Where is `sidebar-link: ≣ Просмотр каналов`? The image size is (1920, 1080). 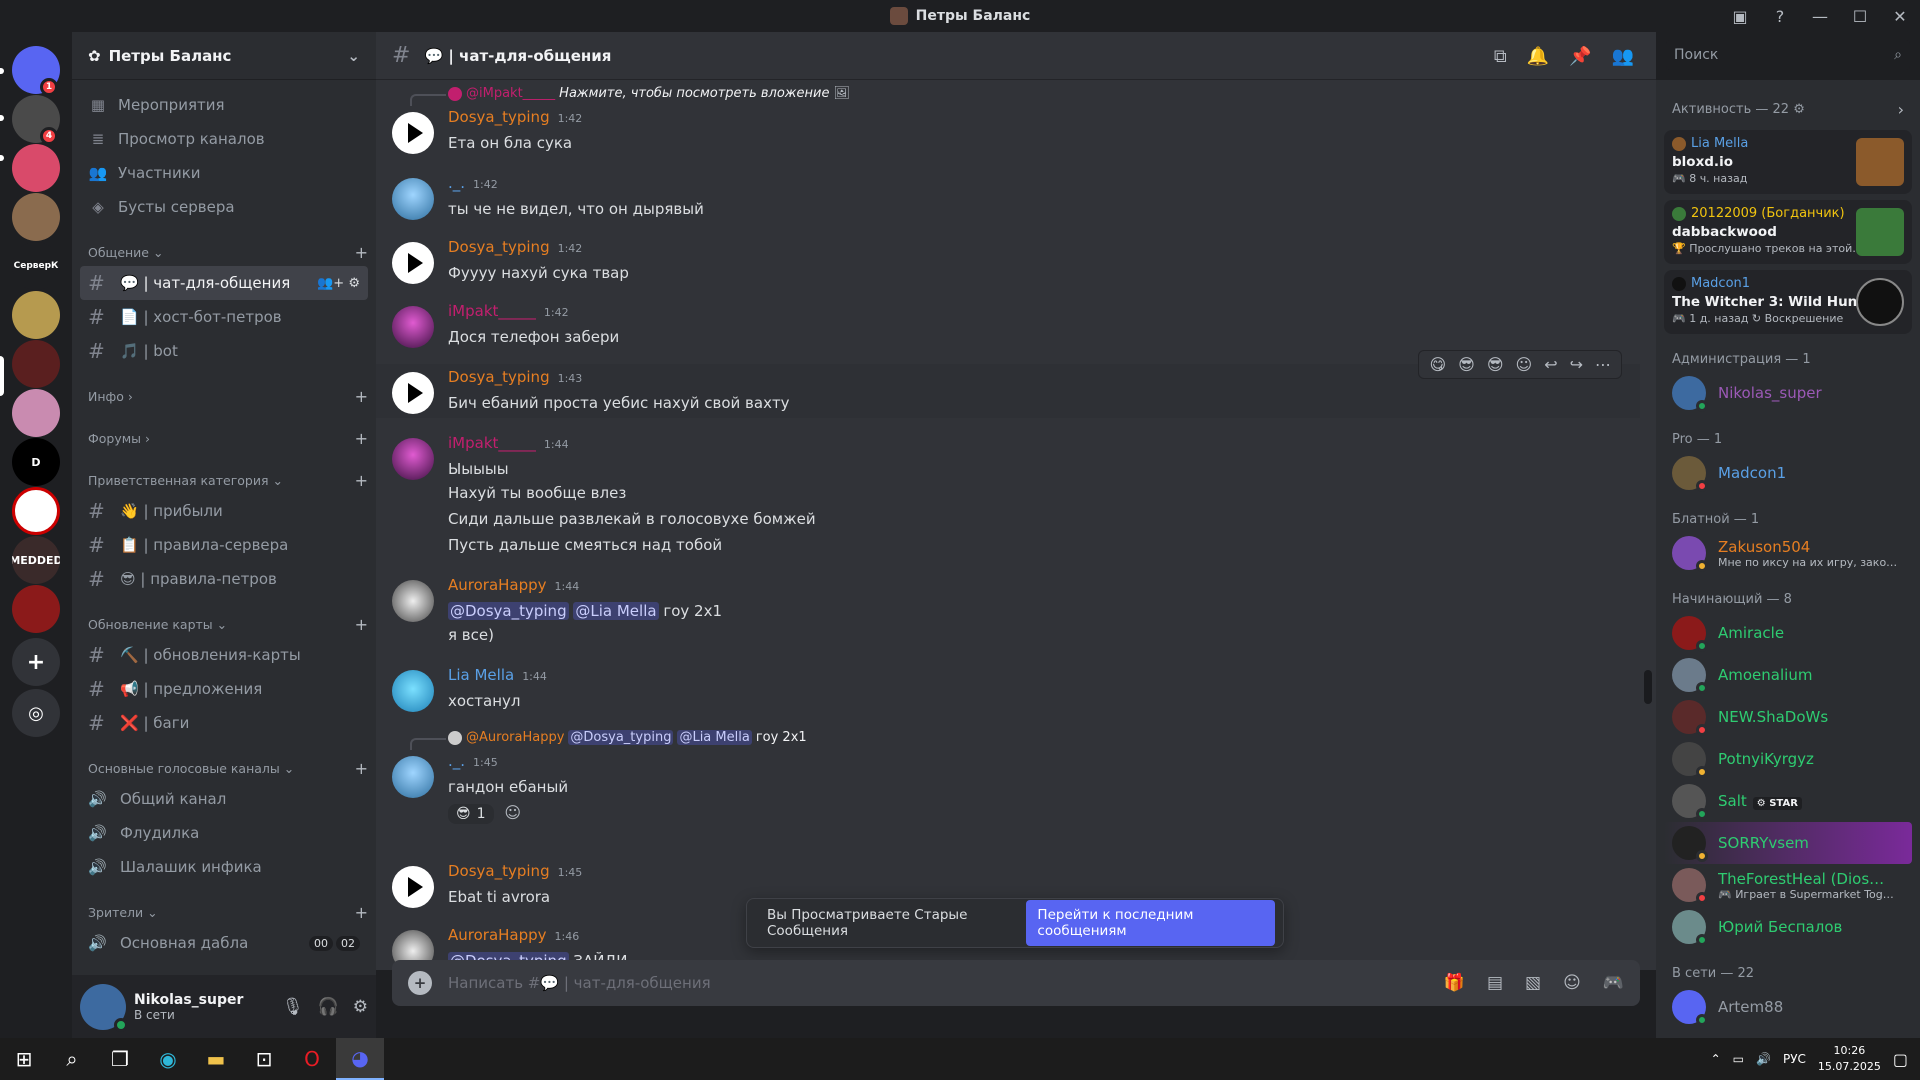
sidebar-link: ≣ Просмотр каналов is located at coordinates (224, 139).